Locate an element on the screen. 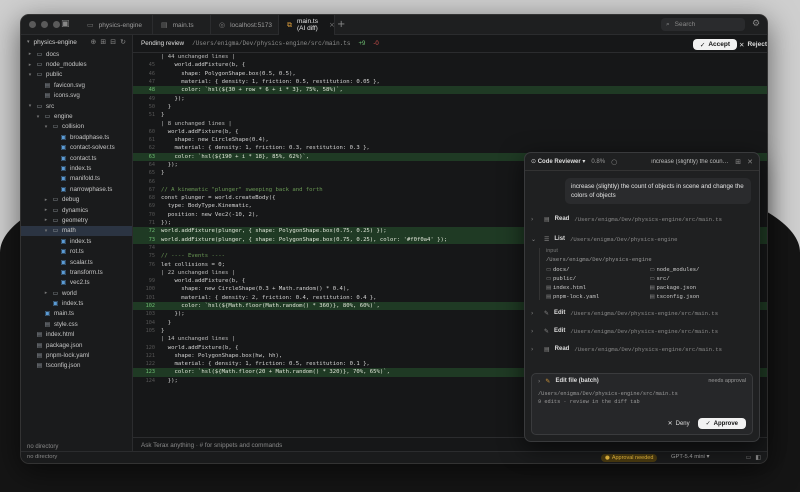 The image size is (800, 492). search-input: ⌕ Search is located at coordinates (703, 24).